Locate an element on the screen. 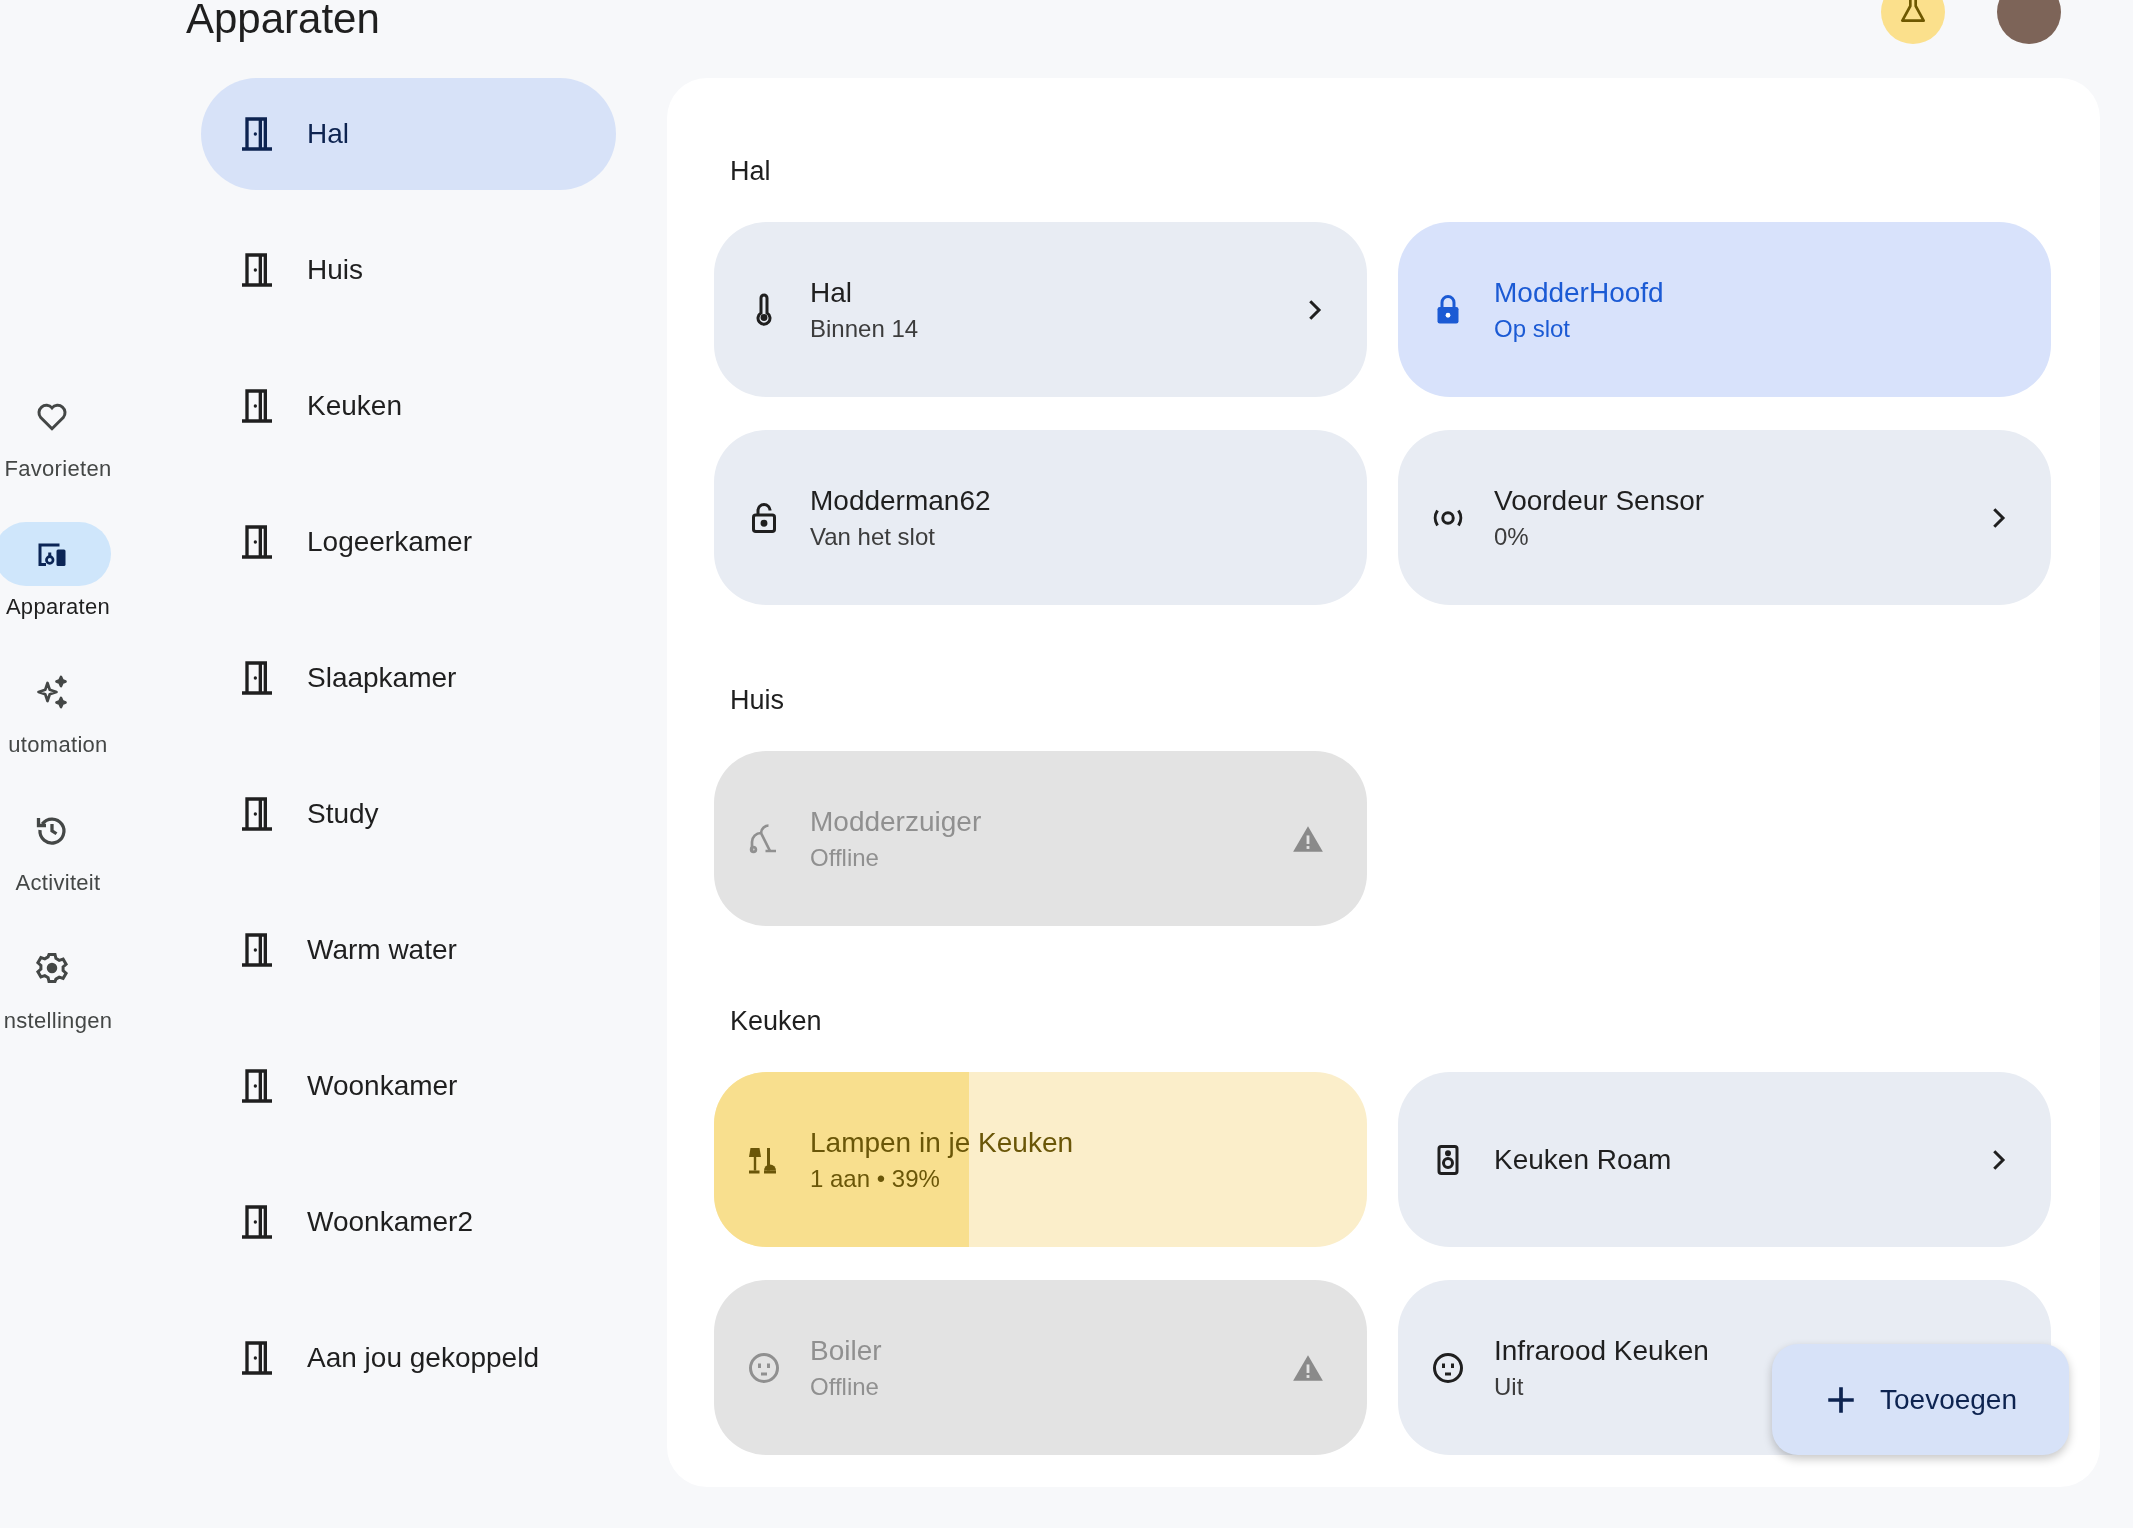  page-title: Apparaten is located at coordinates (283, 22).